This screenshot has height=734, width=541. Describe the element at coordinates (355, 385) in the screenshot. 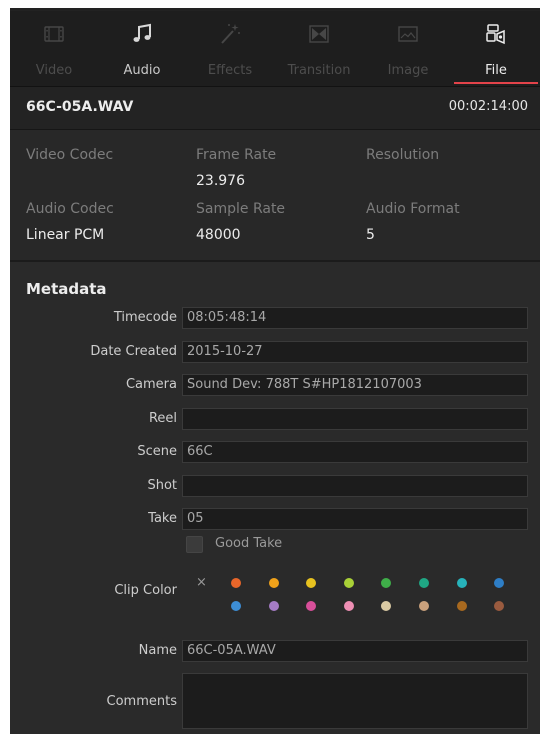

I see `camera-field: Sound Dev: 788T S#HP1812107003` at that location.